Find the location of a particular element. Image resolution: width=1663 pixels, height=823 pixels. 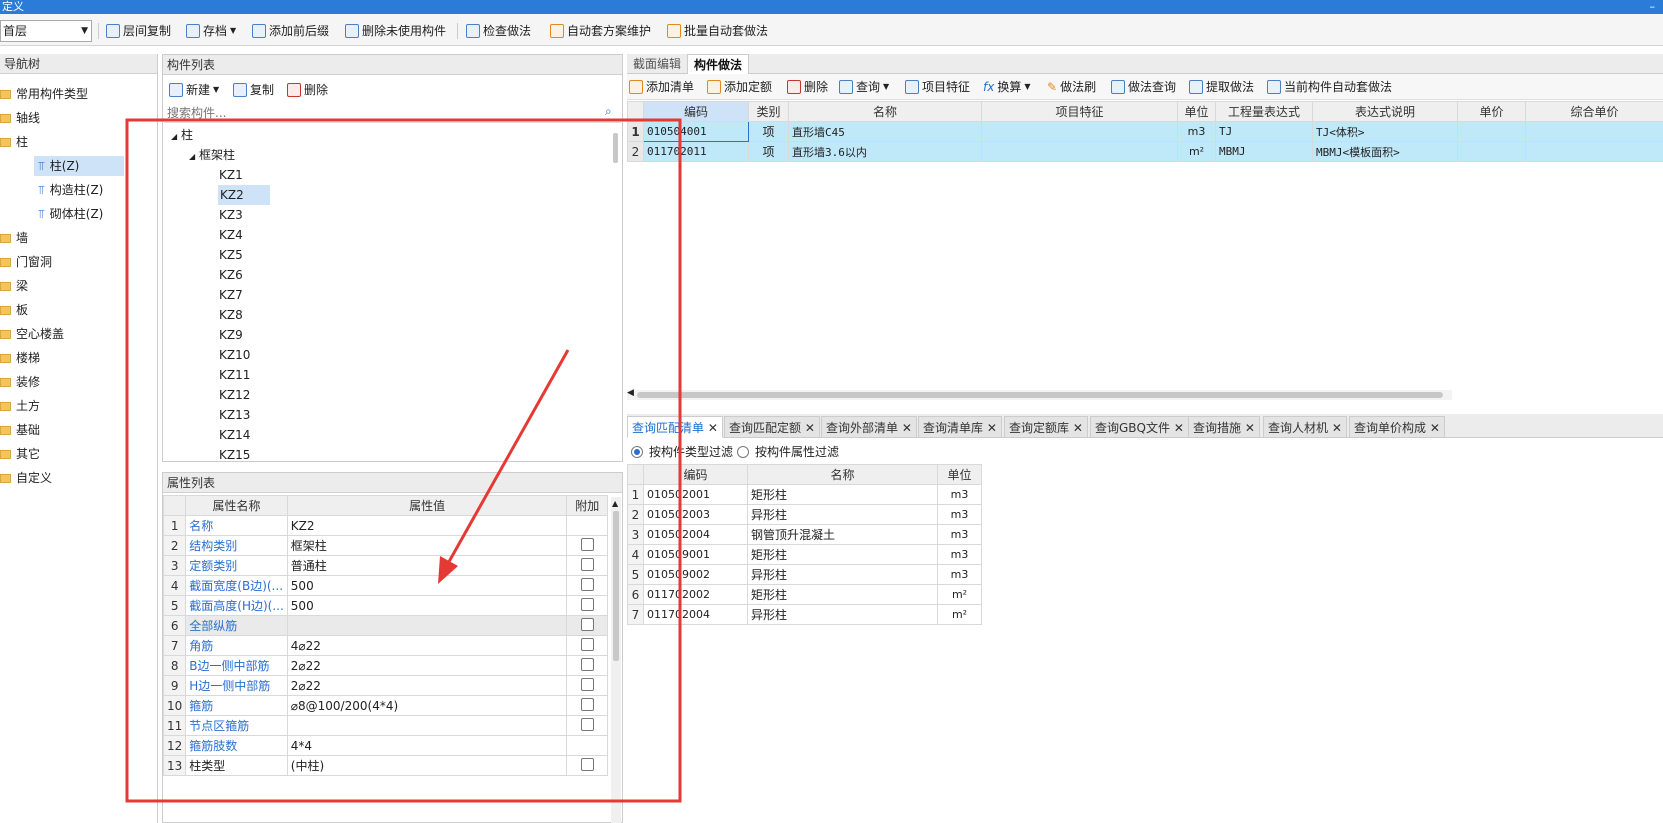

nav-item-stairs: 楼梯 is located at coordinates (20, 358).